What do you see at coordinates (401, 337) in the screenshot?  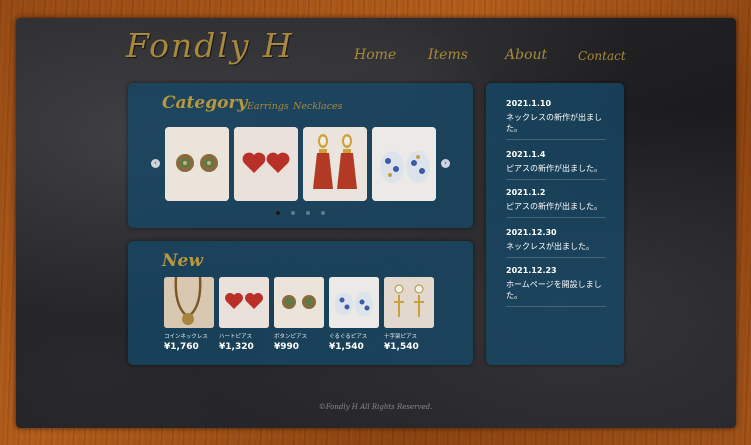 I see `new-item-name: 十字架ピアス` at bounding box center [401, 337].